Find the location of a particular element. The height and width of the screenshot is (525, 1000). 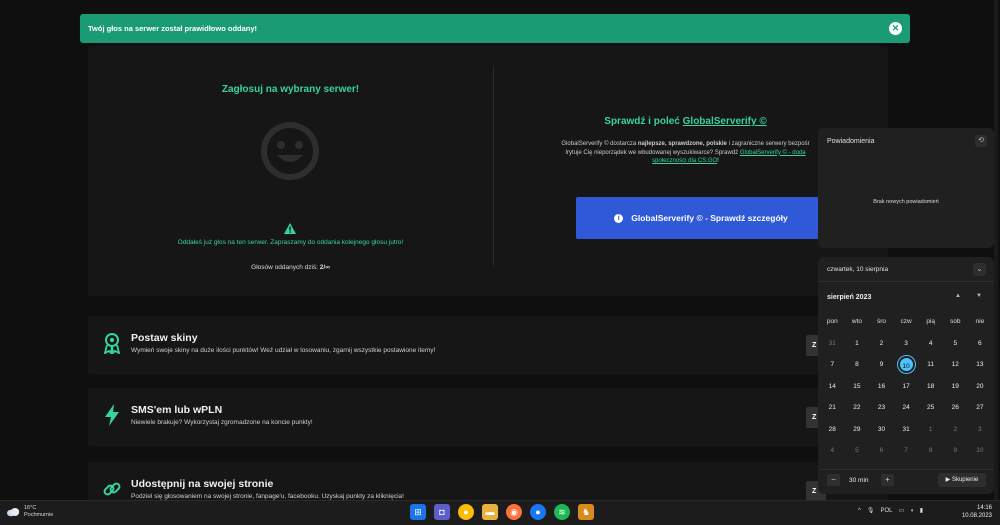

scrollbar is located at coordinates (996, 257).